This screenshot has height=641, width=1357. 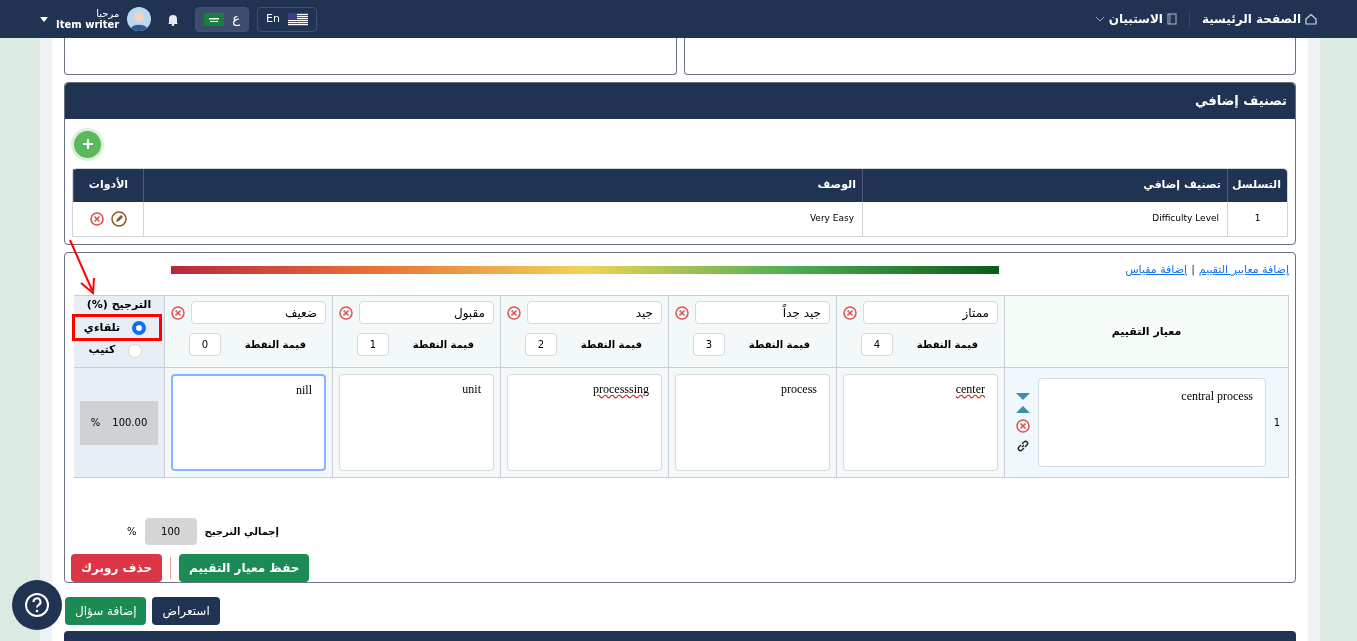 I want to click on table-cell: 1, so click(x=1257, y=218).